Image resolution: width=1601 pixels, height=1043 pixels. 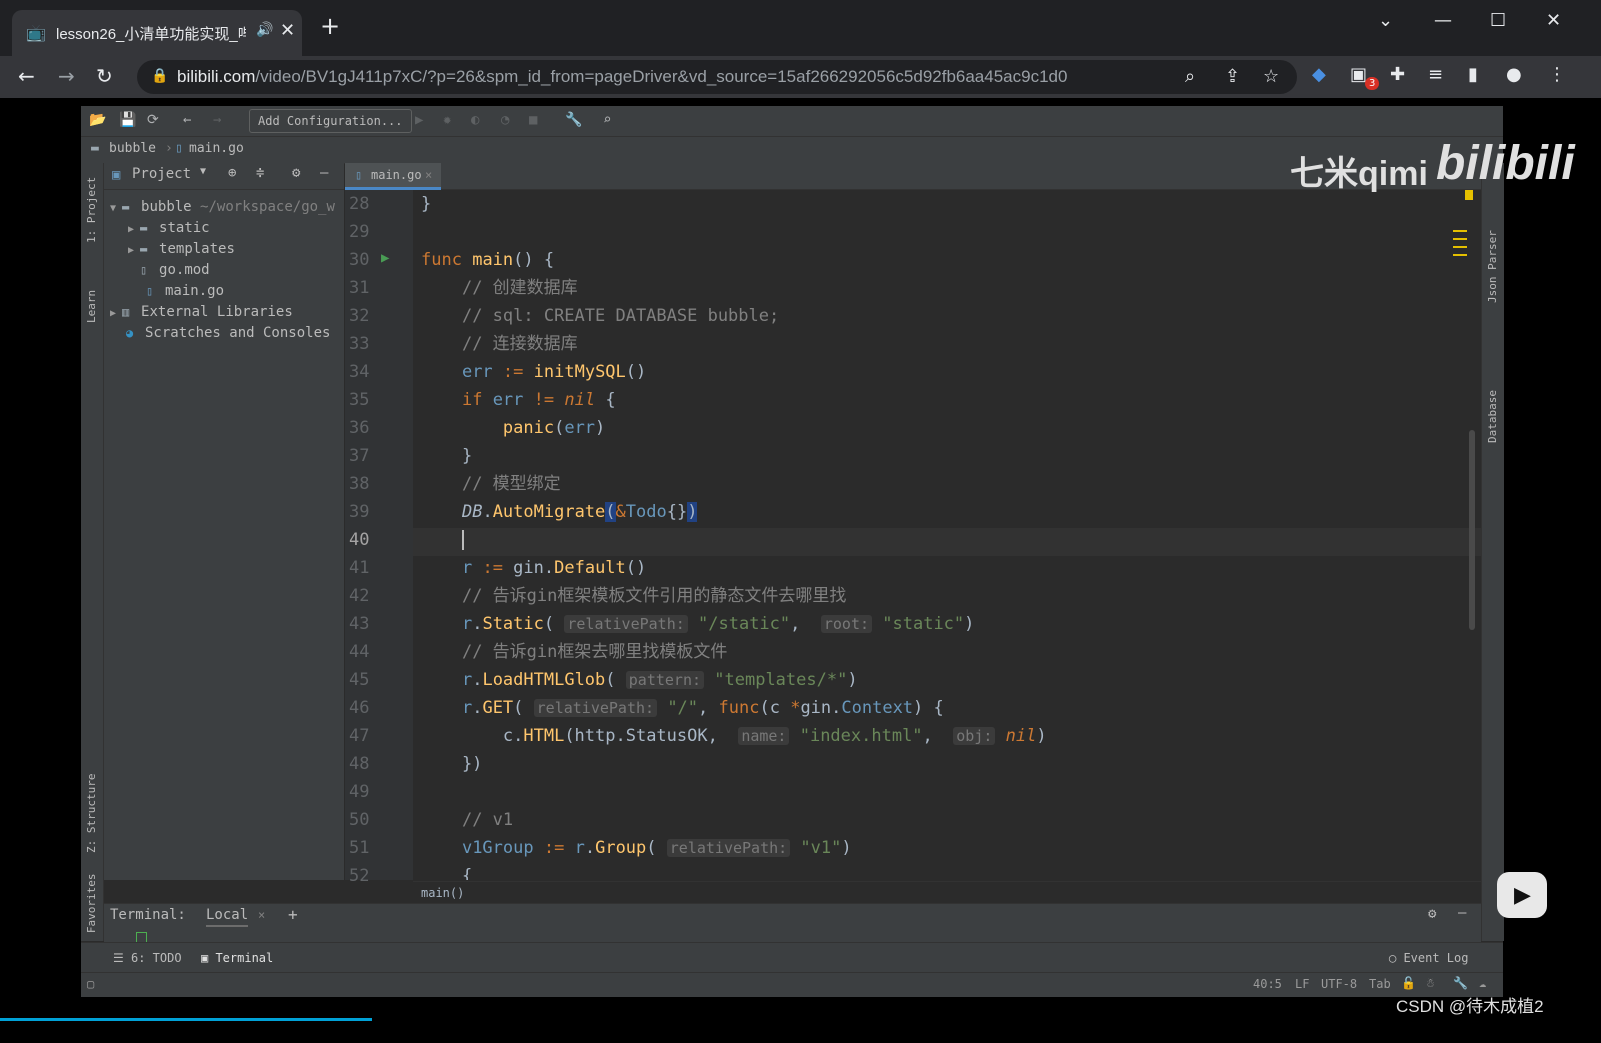 What do you see at coordinates (1408, 983) in the screenshot?
I see `lock-icon: 🔓` at bounding box center [1408, 983].